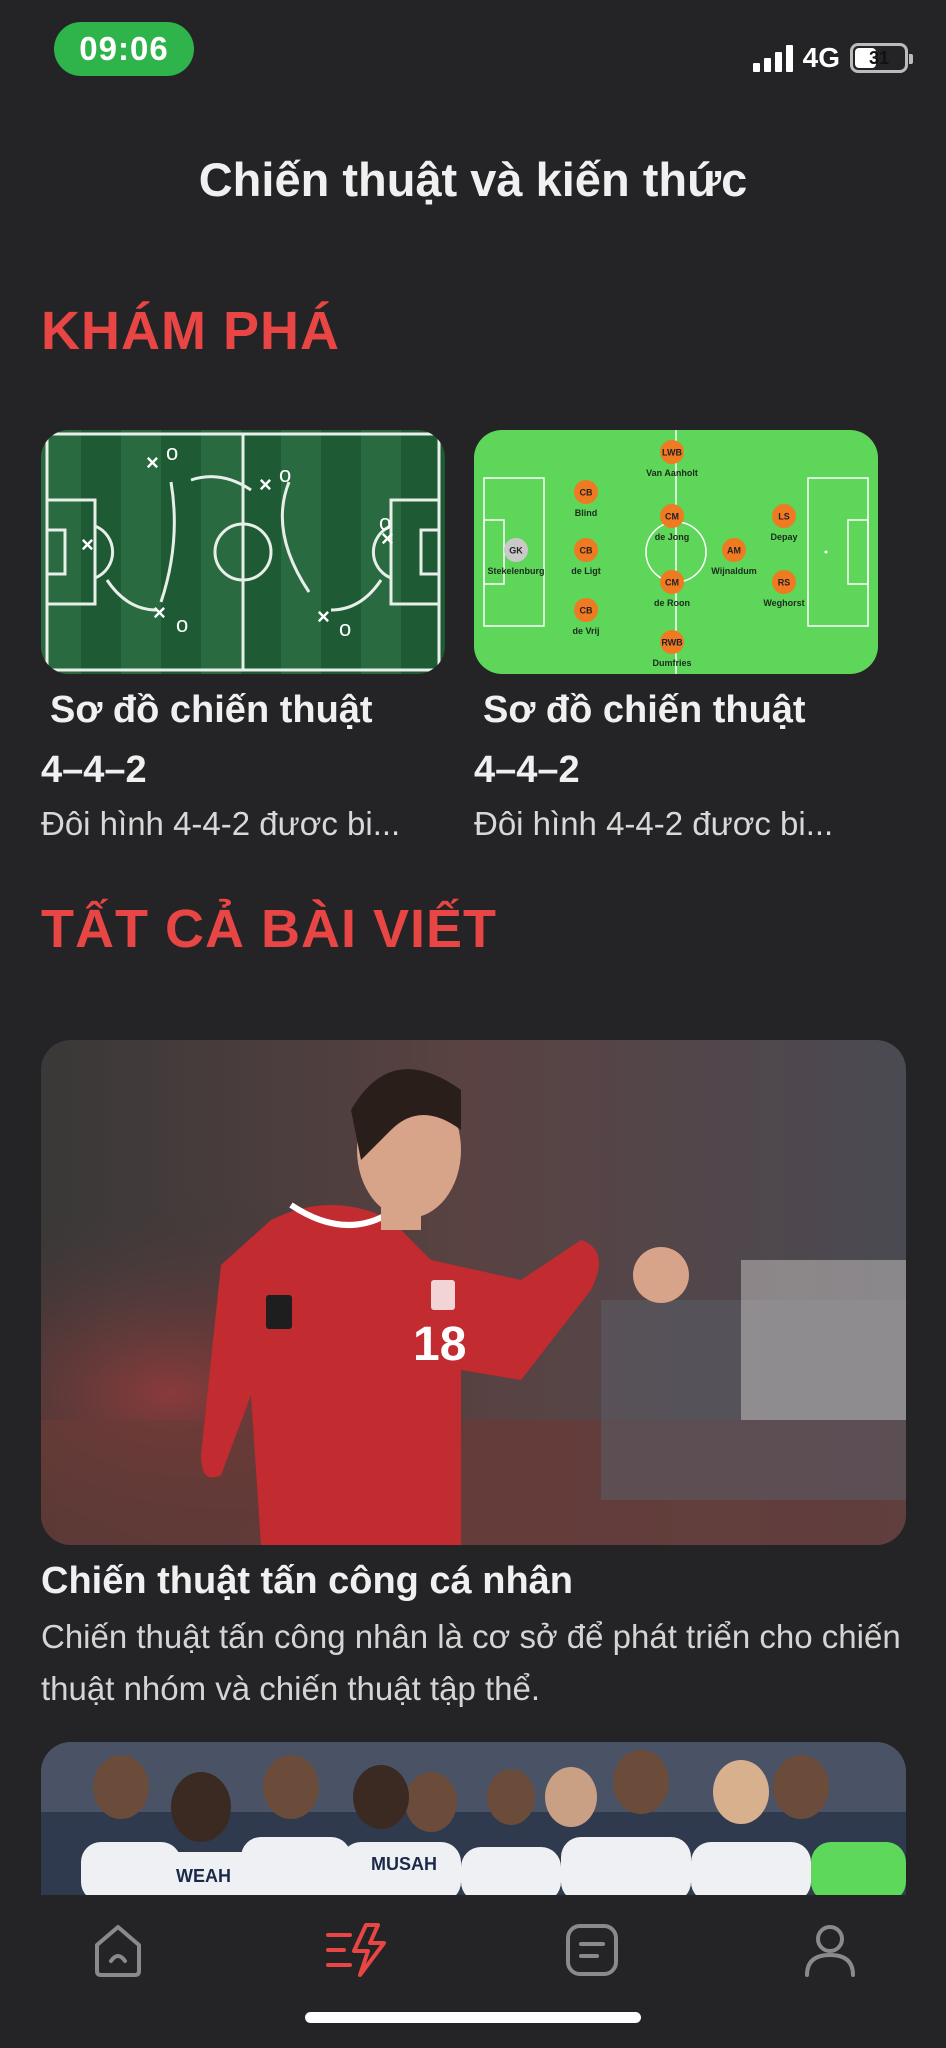 Image resolution: width=946 pixels, height=2048 pixels. I want to click on team-photo: WEAH MUSAH, so click(473, 1822).